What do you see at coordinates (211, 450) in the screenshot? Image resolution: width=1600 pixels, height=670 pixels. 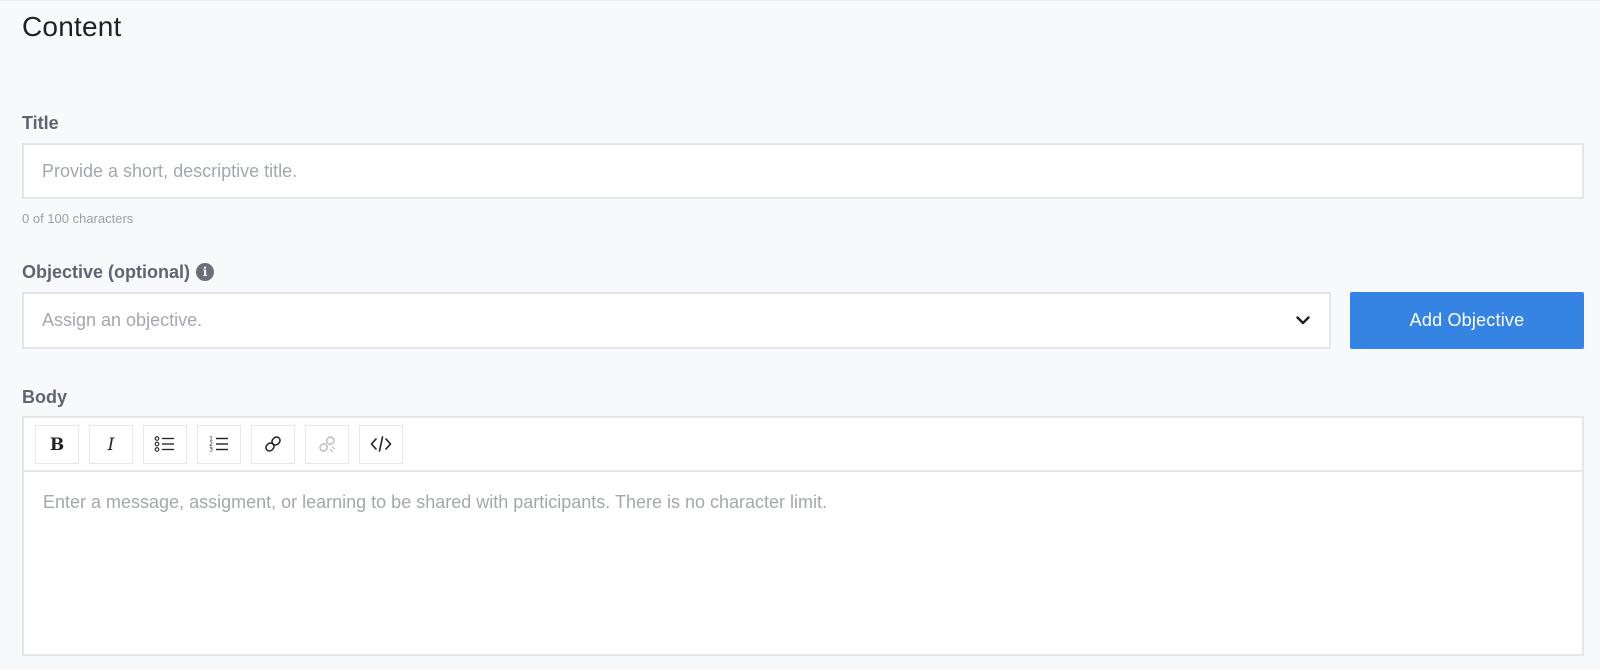 I see `svg-text: 3` at bounding box center [211, 450].